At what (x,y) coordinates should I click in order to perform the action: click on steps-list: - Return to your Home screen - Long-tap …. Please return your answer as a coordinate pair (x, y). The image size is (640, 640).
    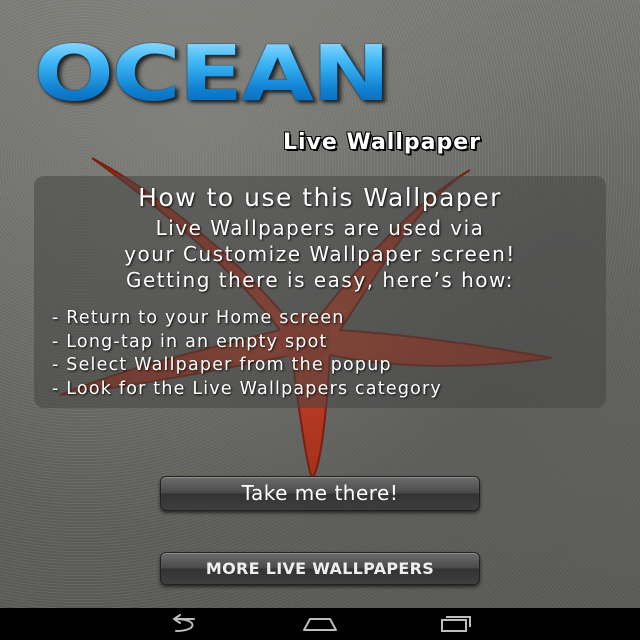
    Looking at the image, I should click on (329, 354).